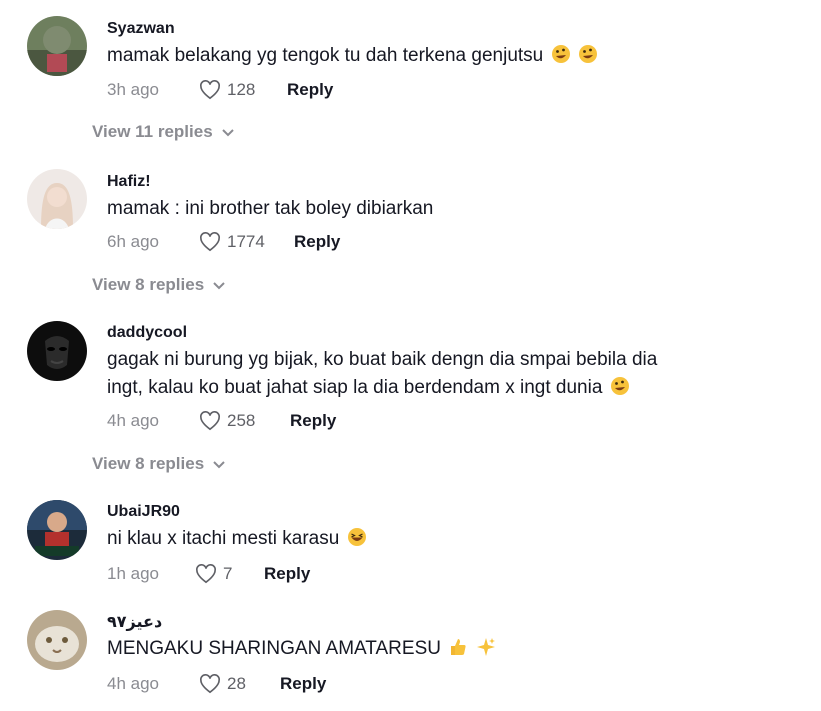 This screenshot has width=821, height=711. I want to click on timestamp: 6h ago, so click(133, 241).